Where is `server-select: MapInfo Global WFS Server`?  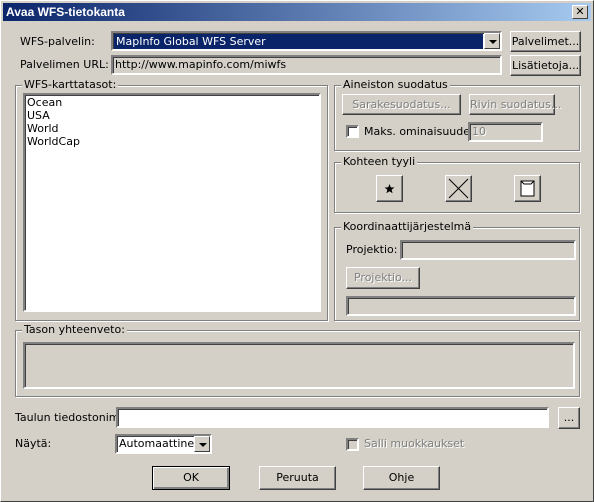
server-select: MapInfo Global WFS Server is located at coordinates (306, 41).